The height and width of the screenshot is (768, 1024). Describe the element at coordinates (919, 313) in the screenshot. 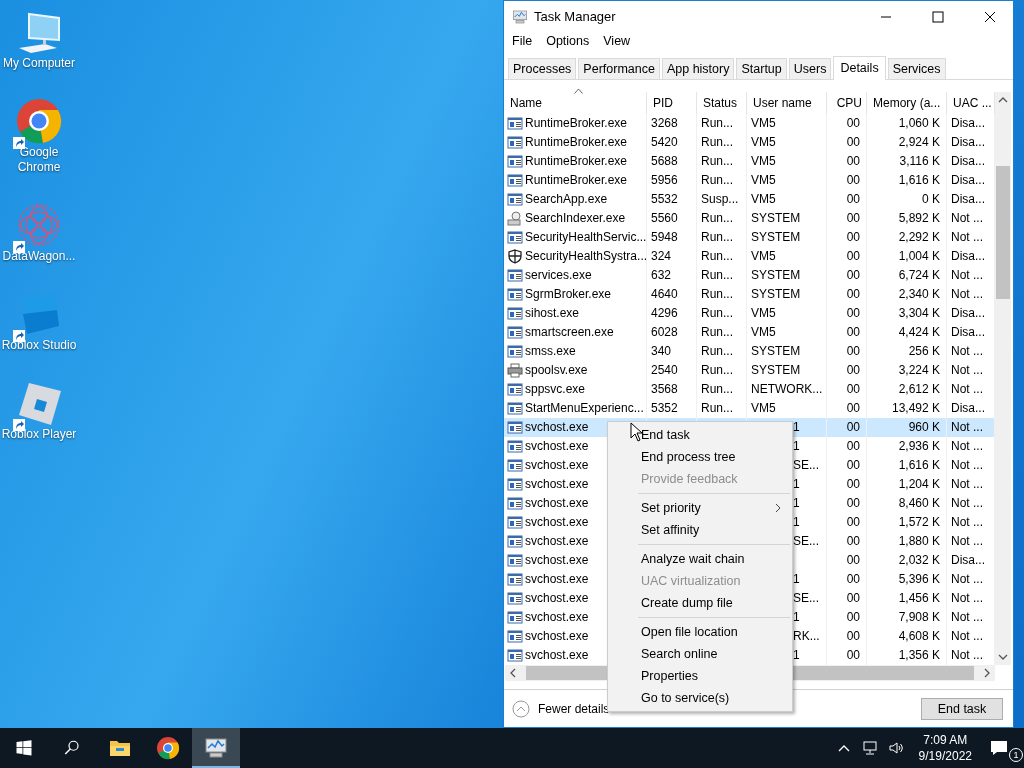

I see `table-cell: 3,304 K` at that location.